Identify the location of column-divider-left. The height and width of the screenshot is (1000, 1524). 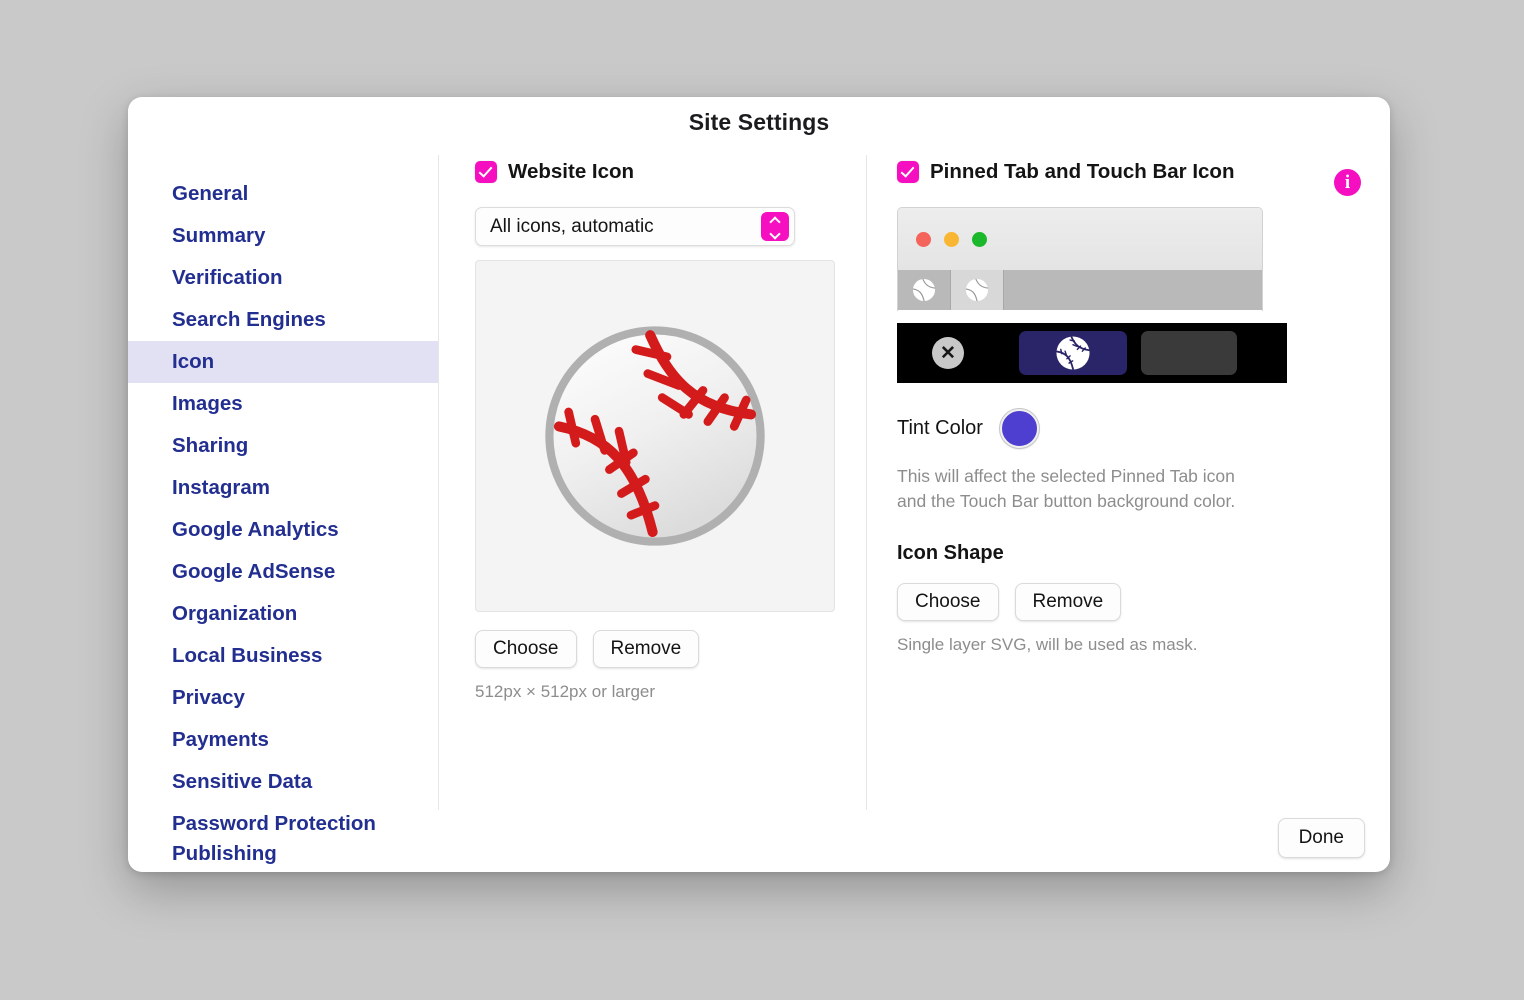
(438, 482).